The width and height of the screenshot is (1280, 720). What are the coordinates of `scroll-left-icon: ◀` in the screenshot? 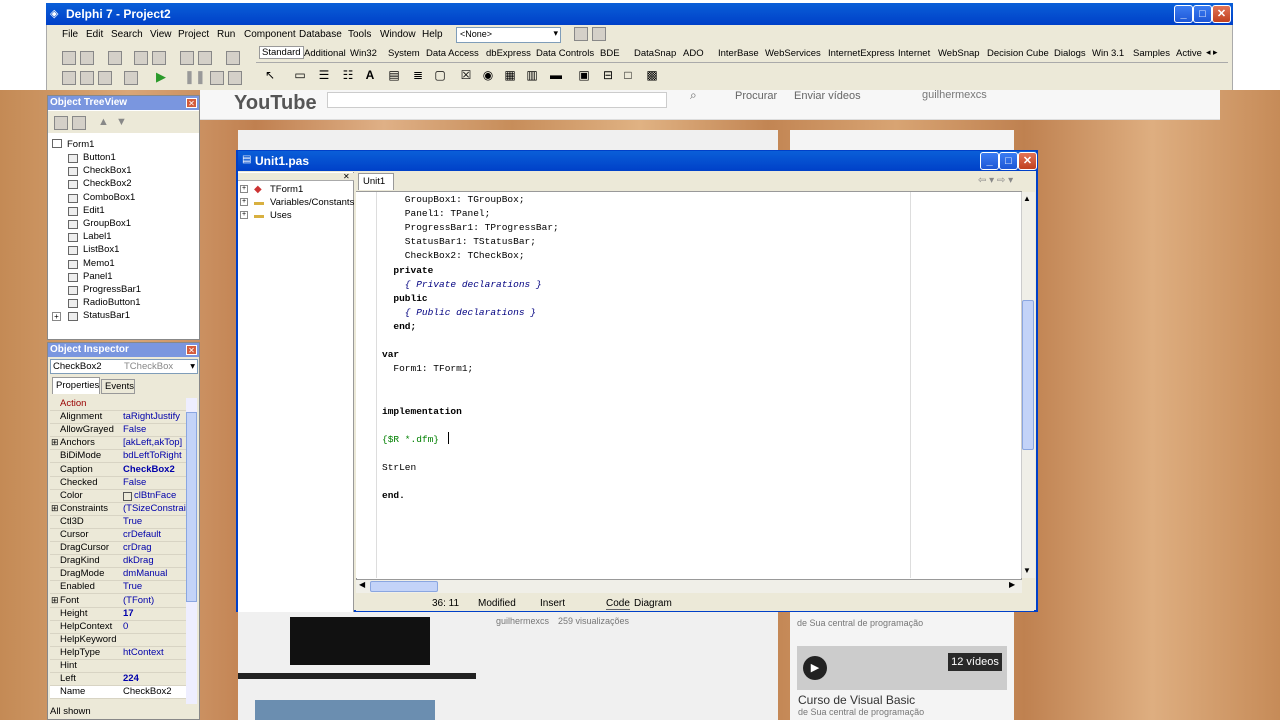 It's located at (362, 584).